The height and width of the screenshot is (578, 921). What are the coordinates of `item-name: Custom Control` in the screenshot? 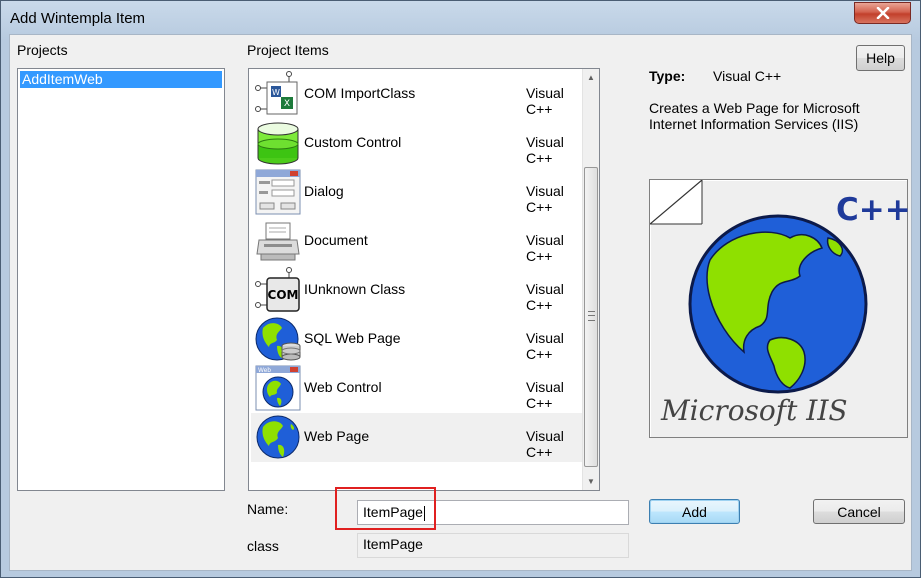 It's located at (353, 142).